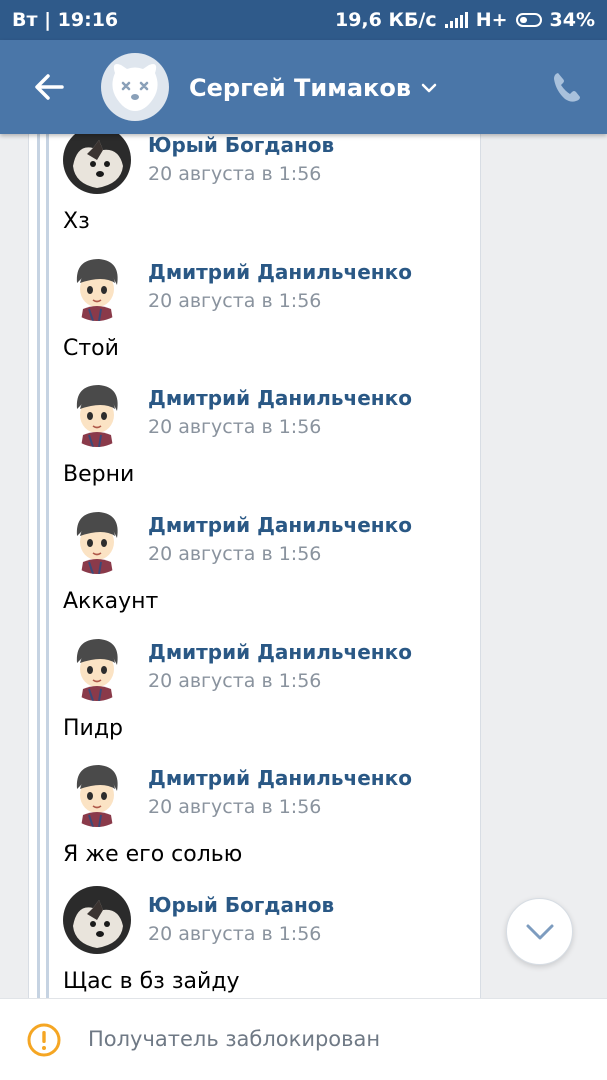  I want to click on status-network: H+, so click(491, 20).